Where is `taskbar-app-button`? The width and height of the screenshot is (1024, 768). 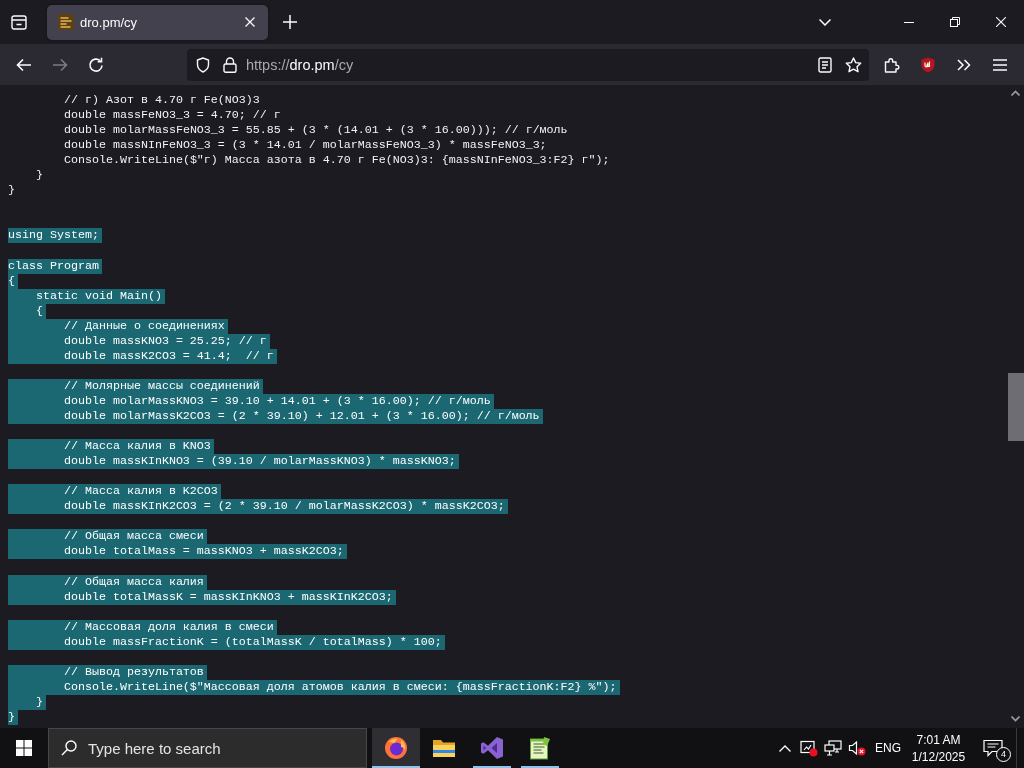 taskbar-app-button is located at coordinates (396, 748).